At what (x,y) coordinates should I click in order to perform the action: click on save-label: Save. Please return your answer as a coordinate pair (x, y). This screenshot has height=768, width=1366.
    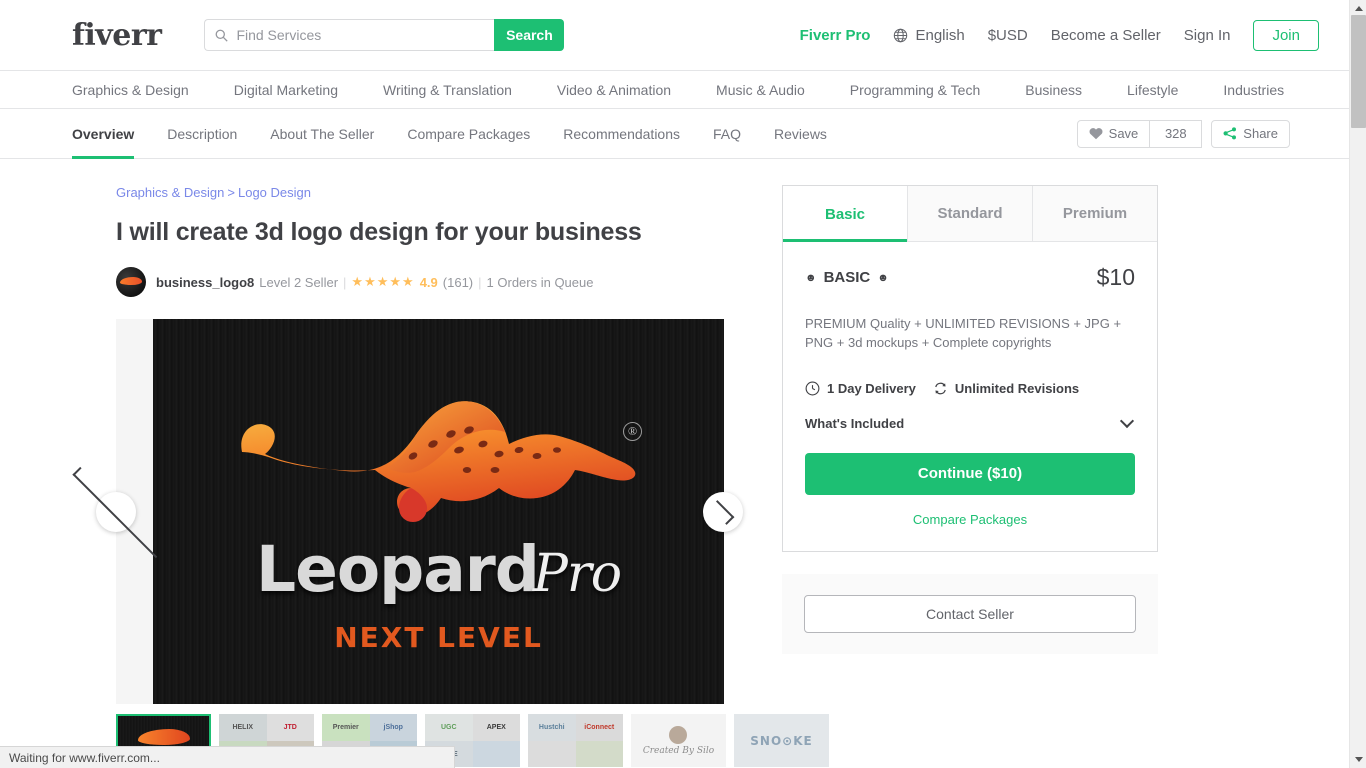
    Looking at the image, I should click on (1123, 133).